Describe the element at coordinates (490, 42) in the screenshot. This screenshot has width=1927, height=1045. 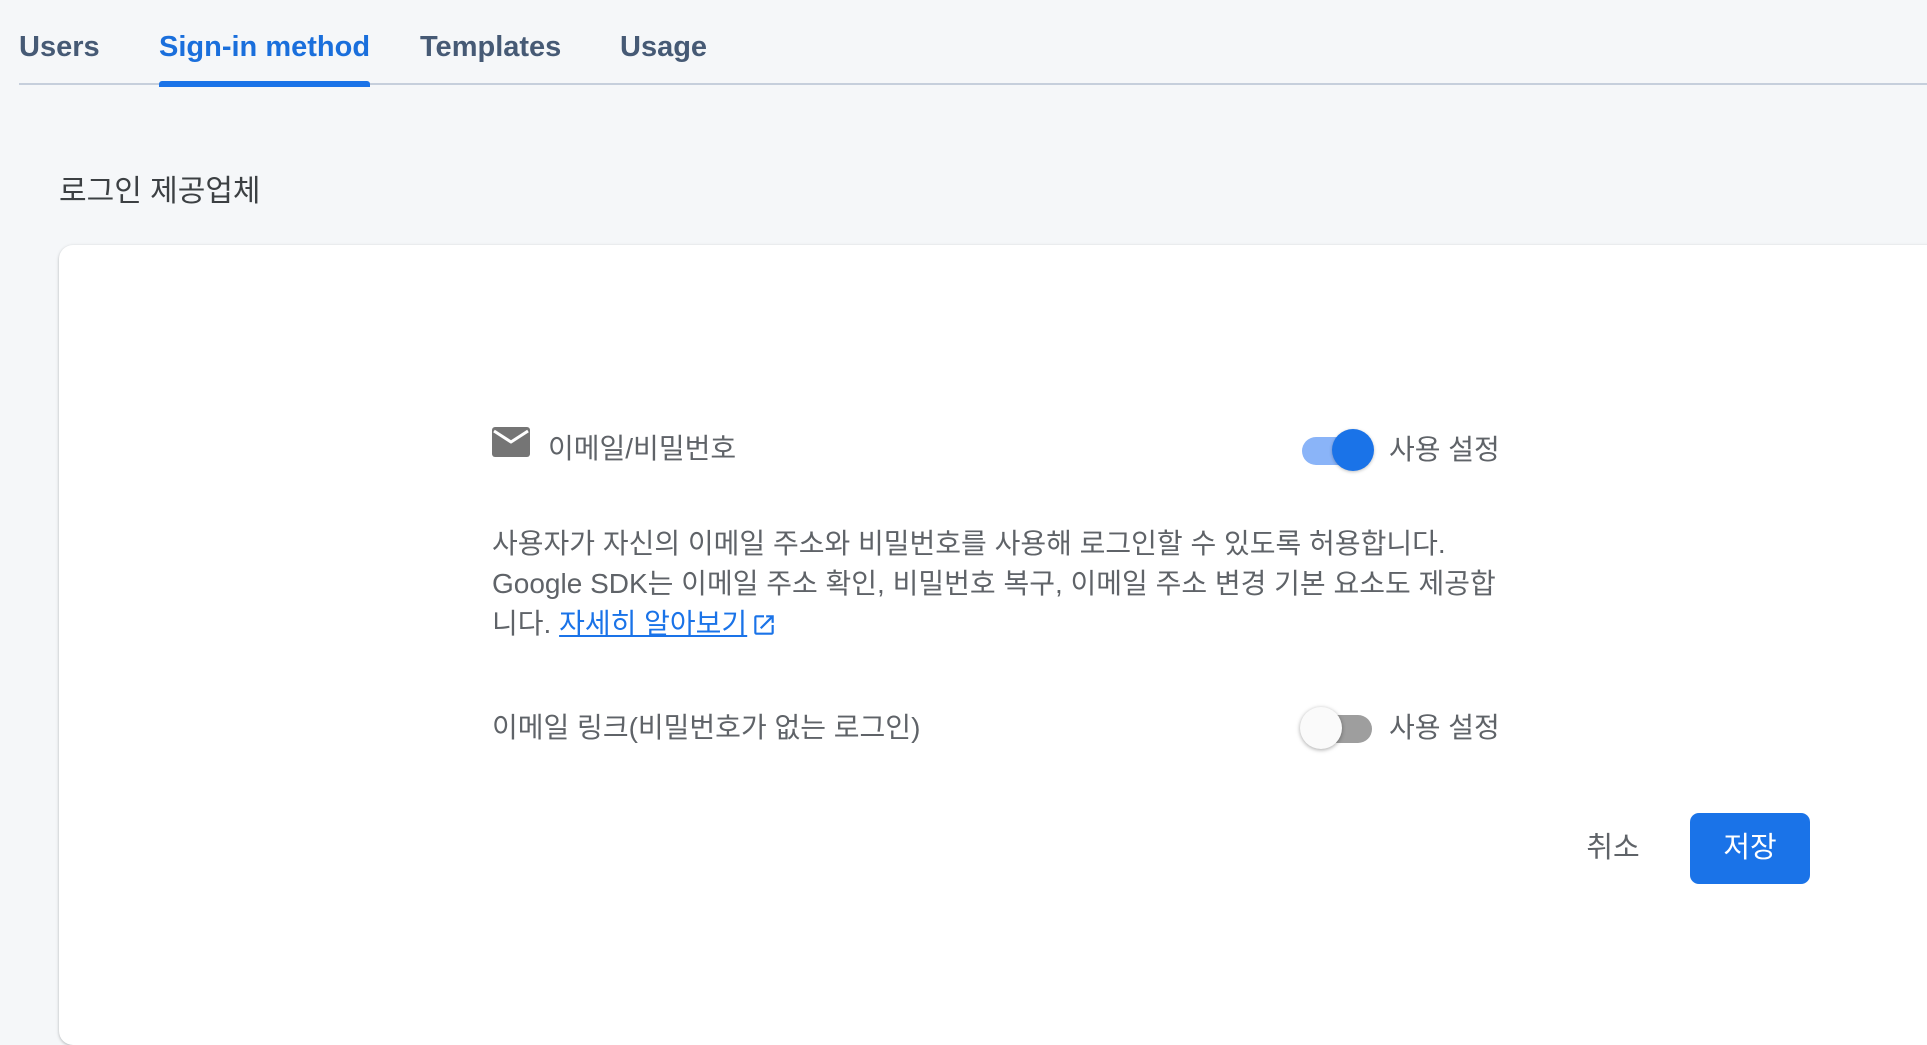
I see `tab-templates: Templates` at that location.